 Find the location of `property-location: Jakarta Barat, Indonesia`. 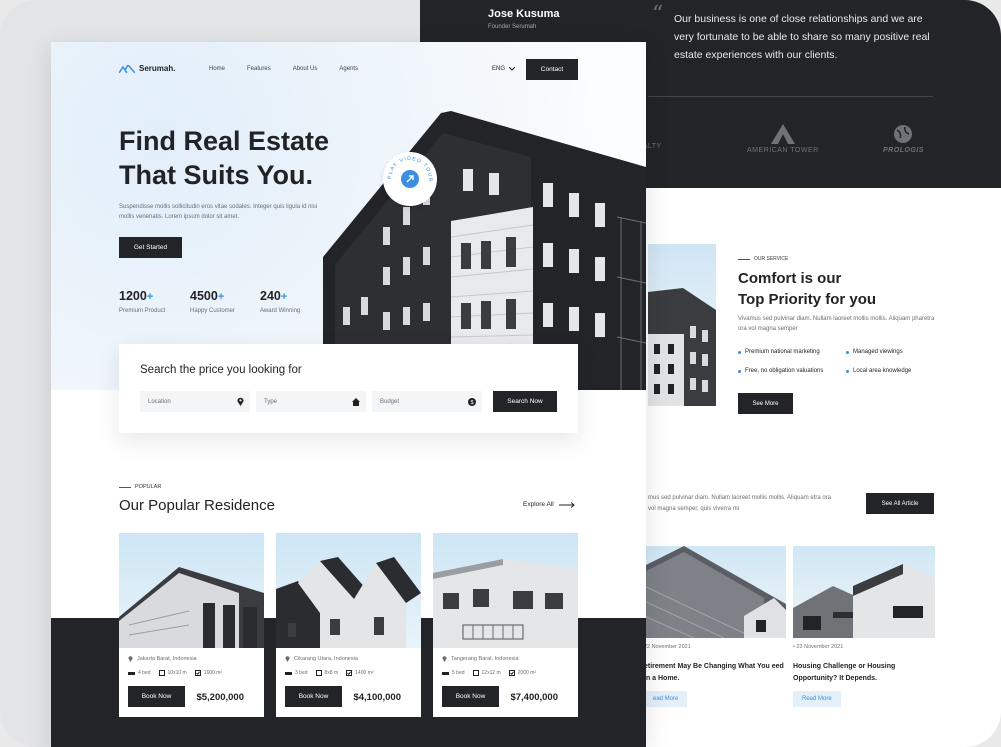

property-location: Jakarta Barat, Indonesia is located at coordinates (162, 658).